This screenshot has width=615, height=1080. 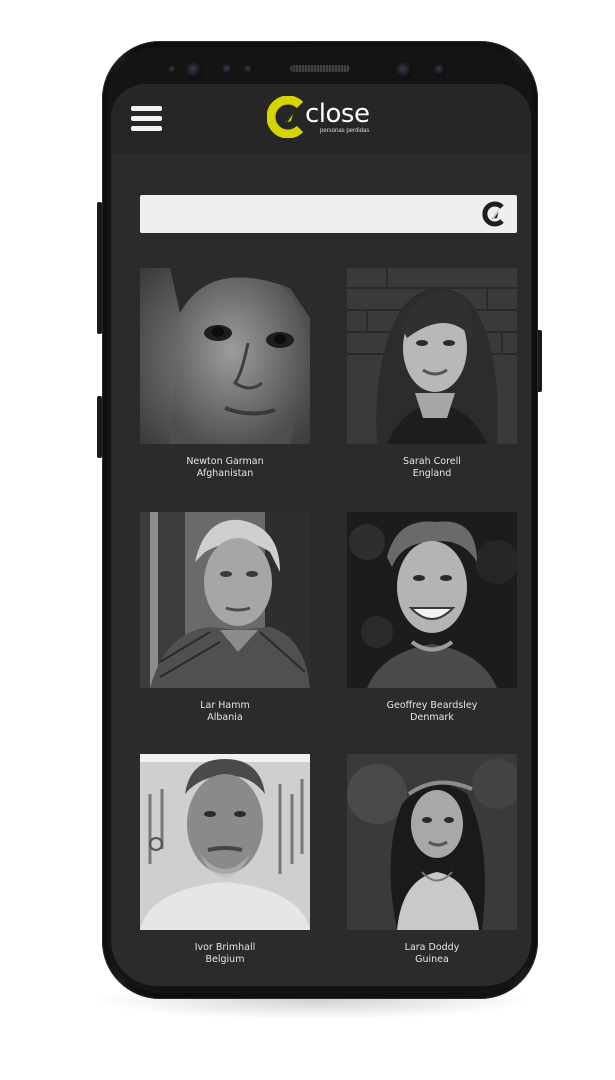 I want to click on person-country: Guinea, so click(x=432, y=959).